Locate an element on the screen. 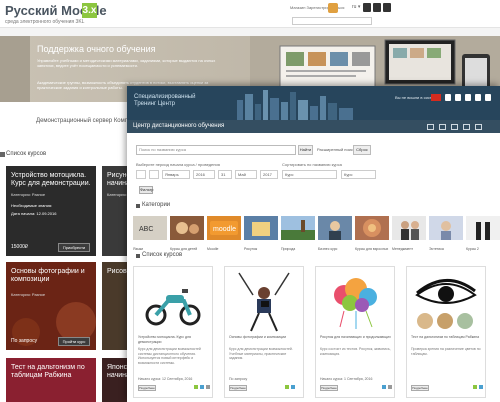  category-item: Эстетика is located at coordinates (446, 233).